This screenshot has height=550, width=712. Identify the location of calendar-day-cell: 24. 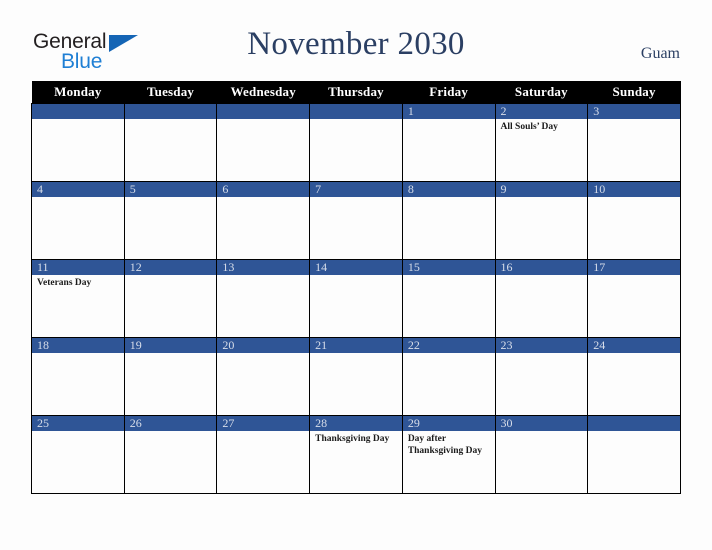
(634, 376).